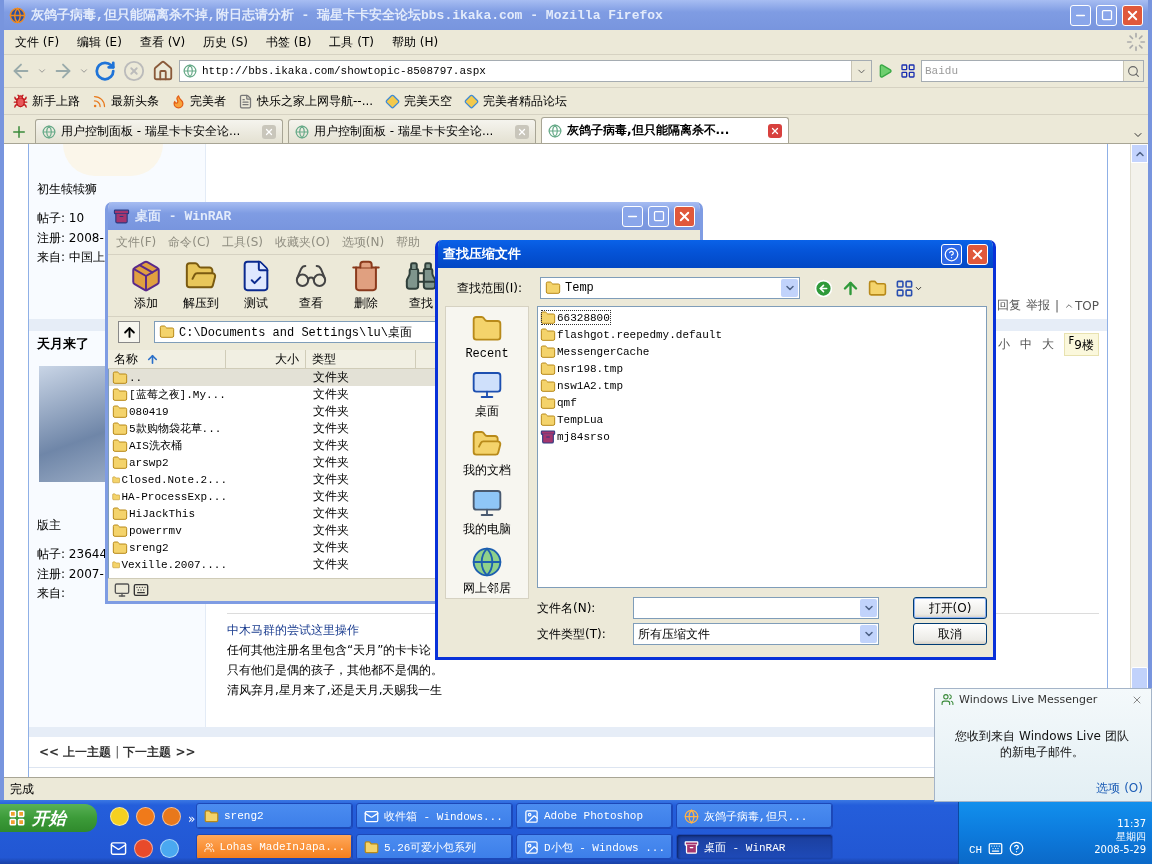  What do you see at coordinates (775, 130) in the screenshot?
I see `tab-close-button` at bounding box center [775, 130].